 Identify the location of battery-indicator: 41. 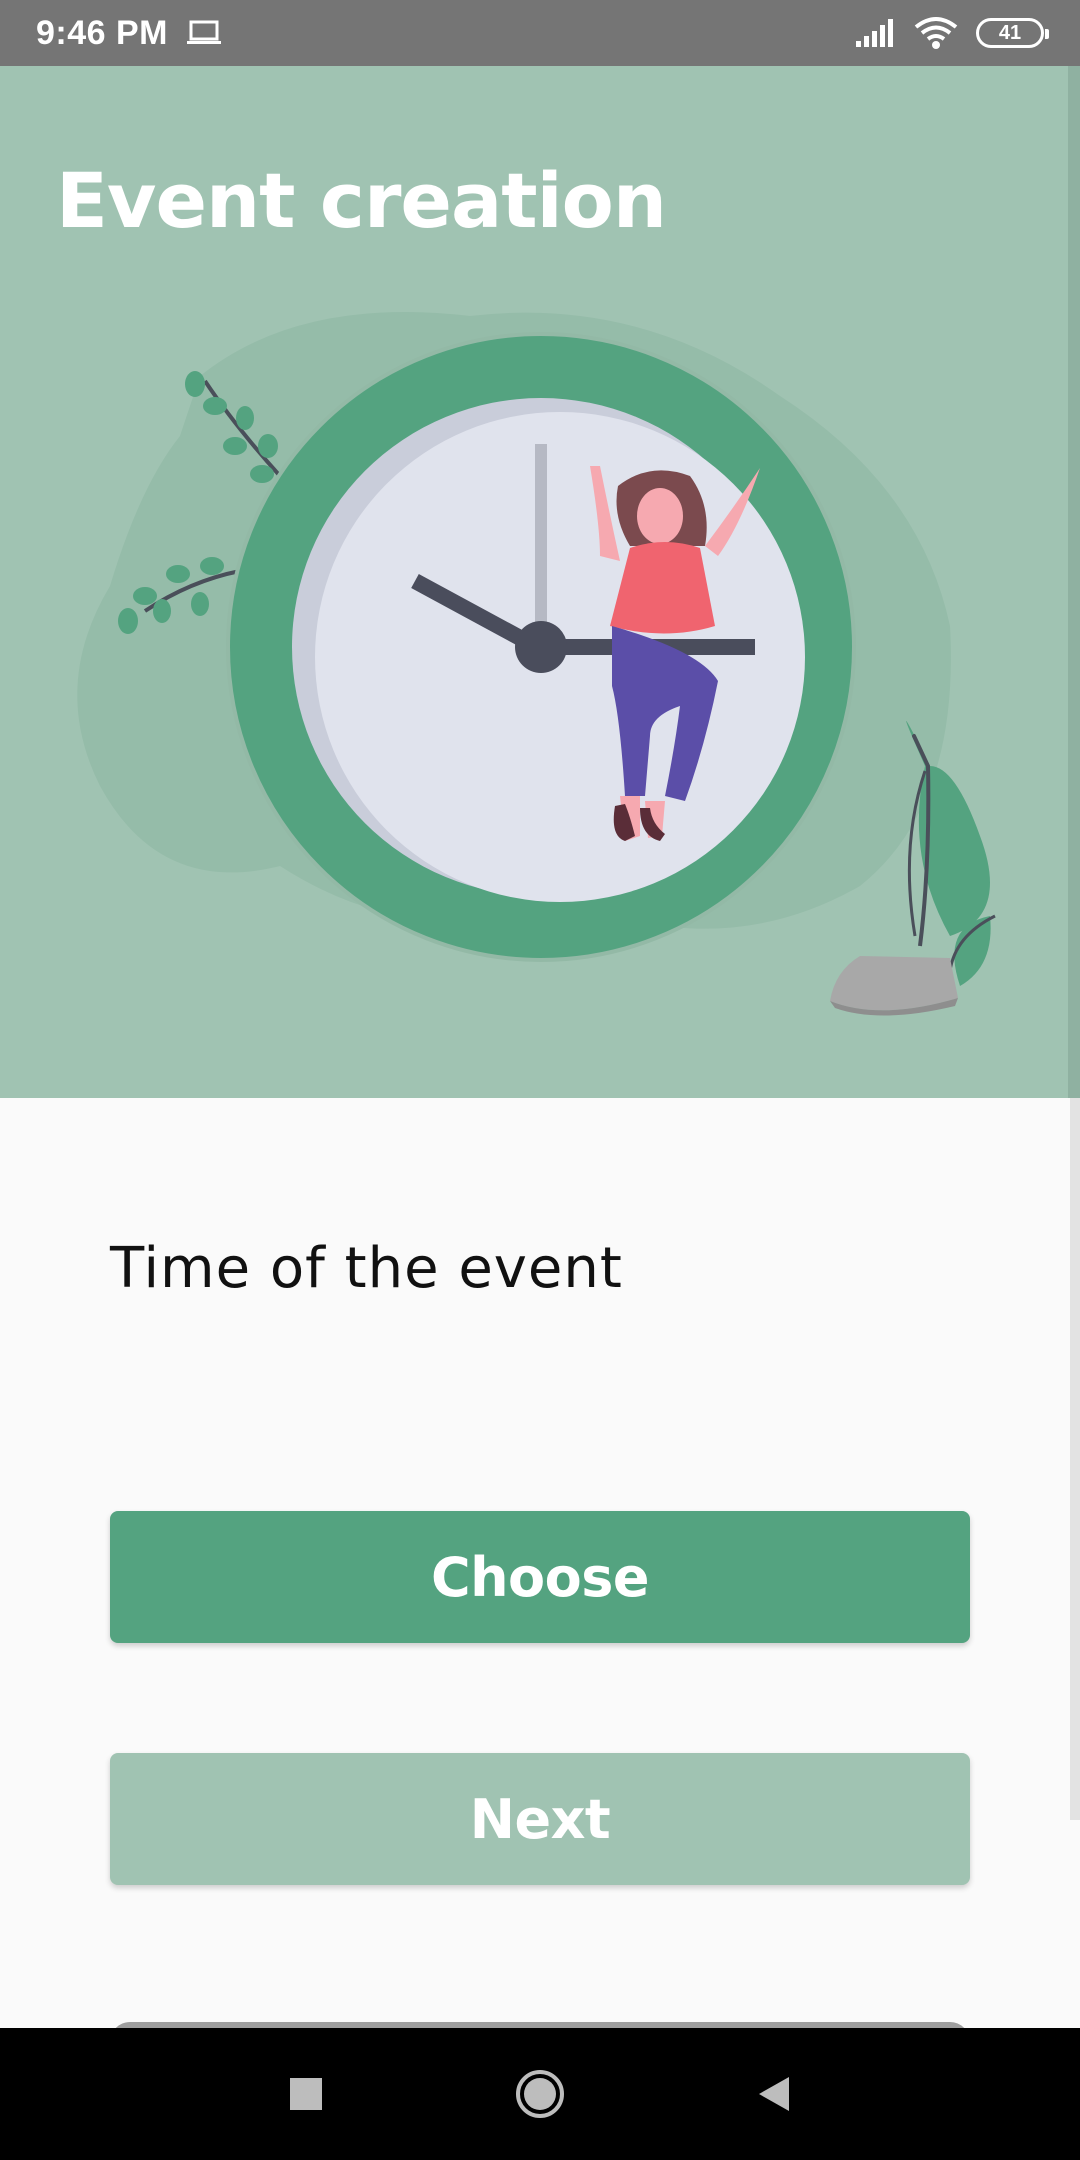
(1012, 33).